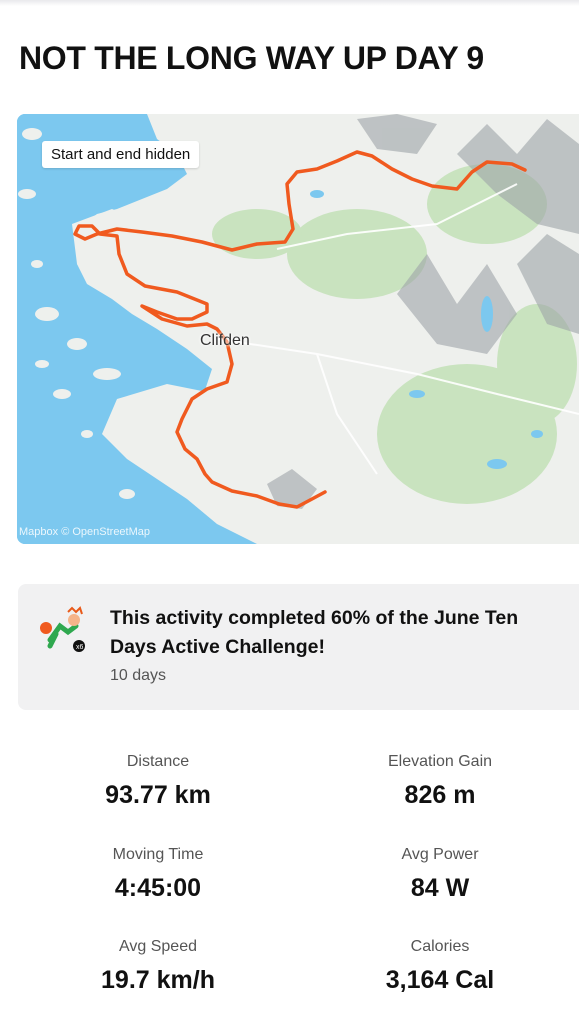  I want to click on stat-elevation-gain: Elevation Gain 826 m, so click(440, 781).